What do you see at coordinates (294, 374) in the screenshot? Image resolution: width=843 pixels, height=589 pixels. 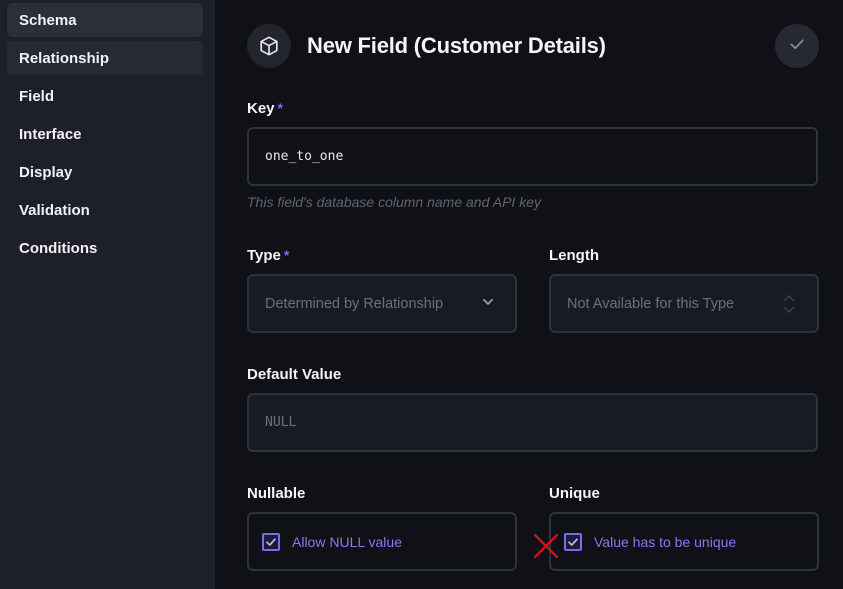 I see `default-value-label: Default Value` at bounding box center [294, 374].